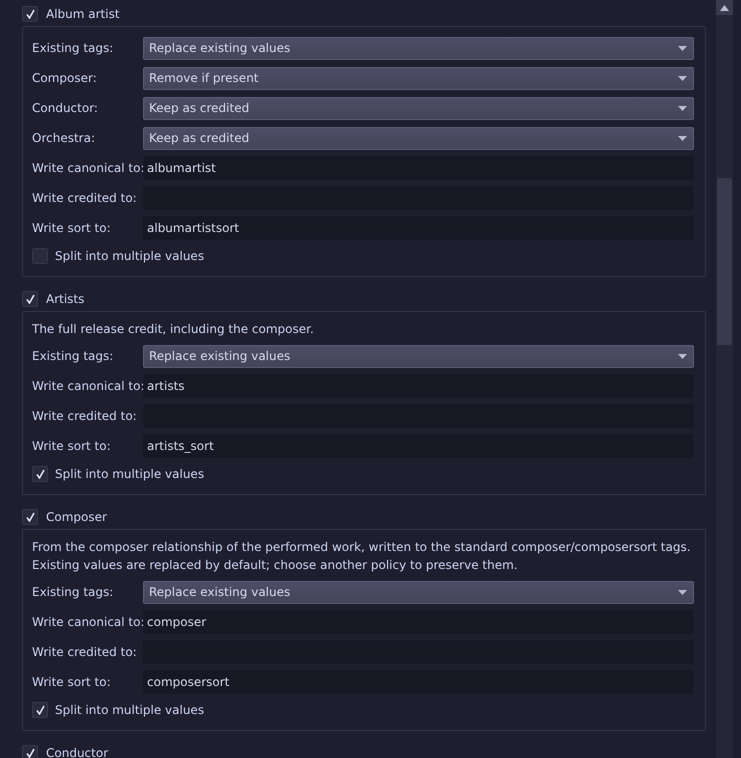  What do you see at coordinates (418, 622) in the screenshot?
I see `text-field: composer` at bounding box center [418, 622].